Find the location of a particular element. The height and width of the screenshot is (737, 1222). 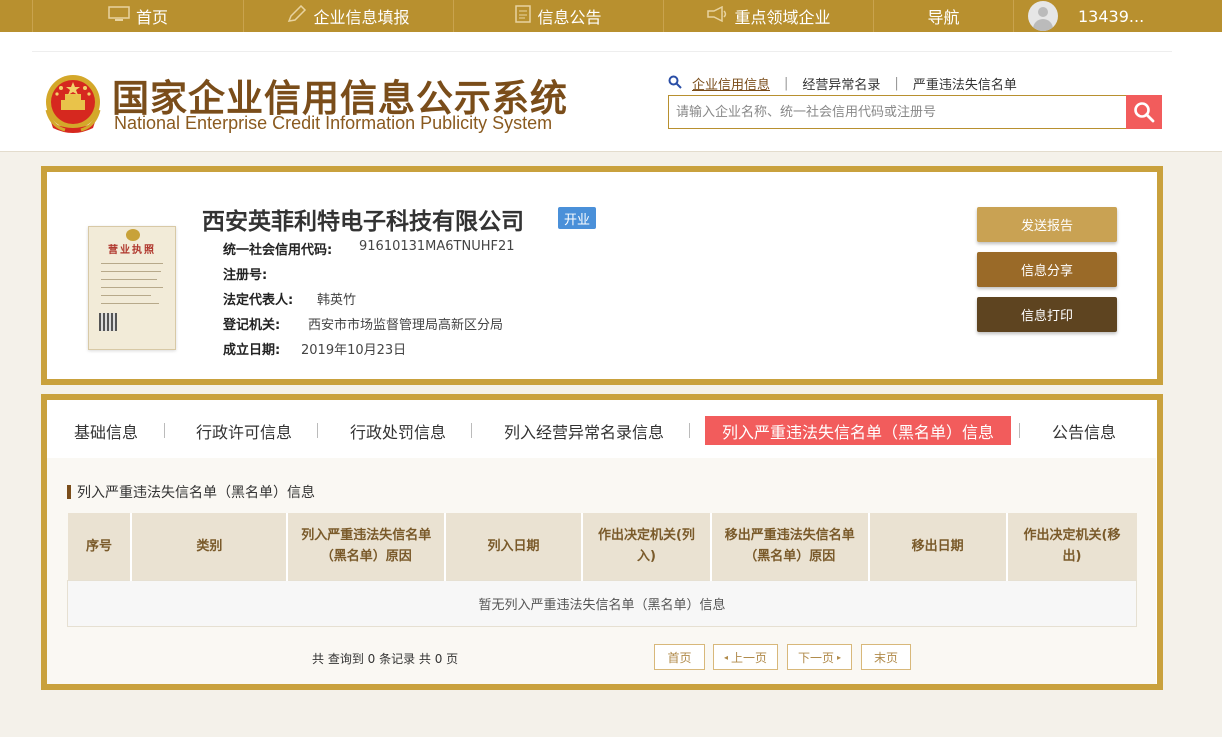

last-page-label: 末页 is located at coordinates (885, 657).